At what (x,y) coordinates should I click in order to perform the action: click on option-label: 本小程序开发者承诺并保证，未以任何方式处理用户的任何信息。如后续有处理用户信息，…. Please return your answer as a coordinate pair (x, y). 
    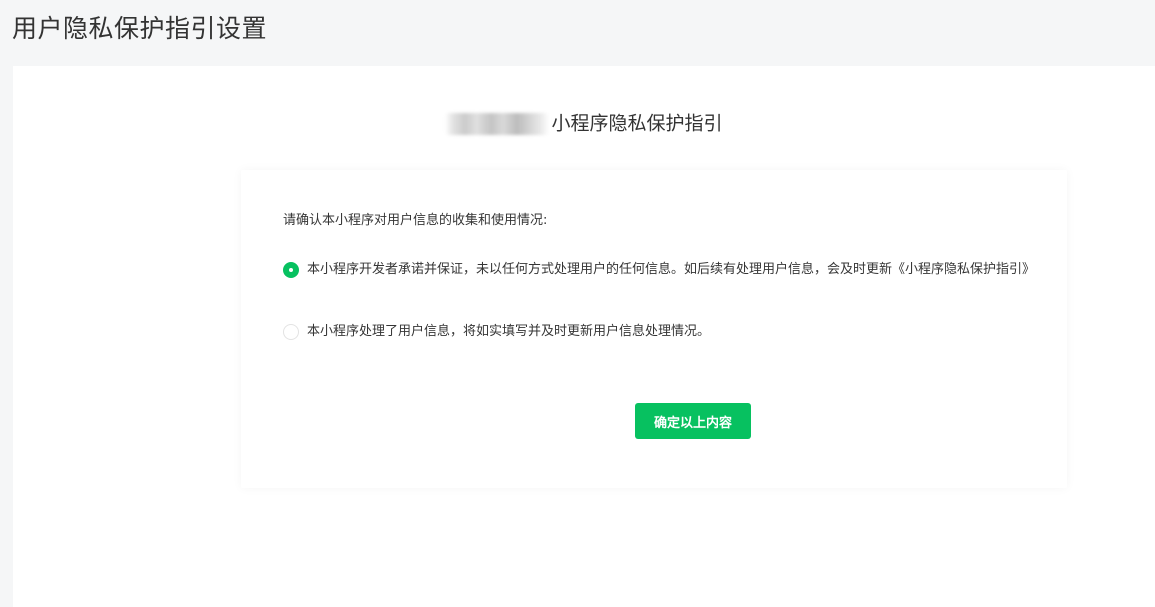
    Looking at the image, I should click on (671, 269).